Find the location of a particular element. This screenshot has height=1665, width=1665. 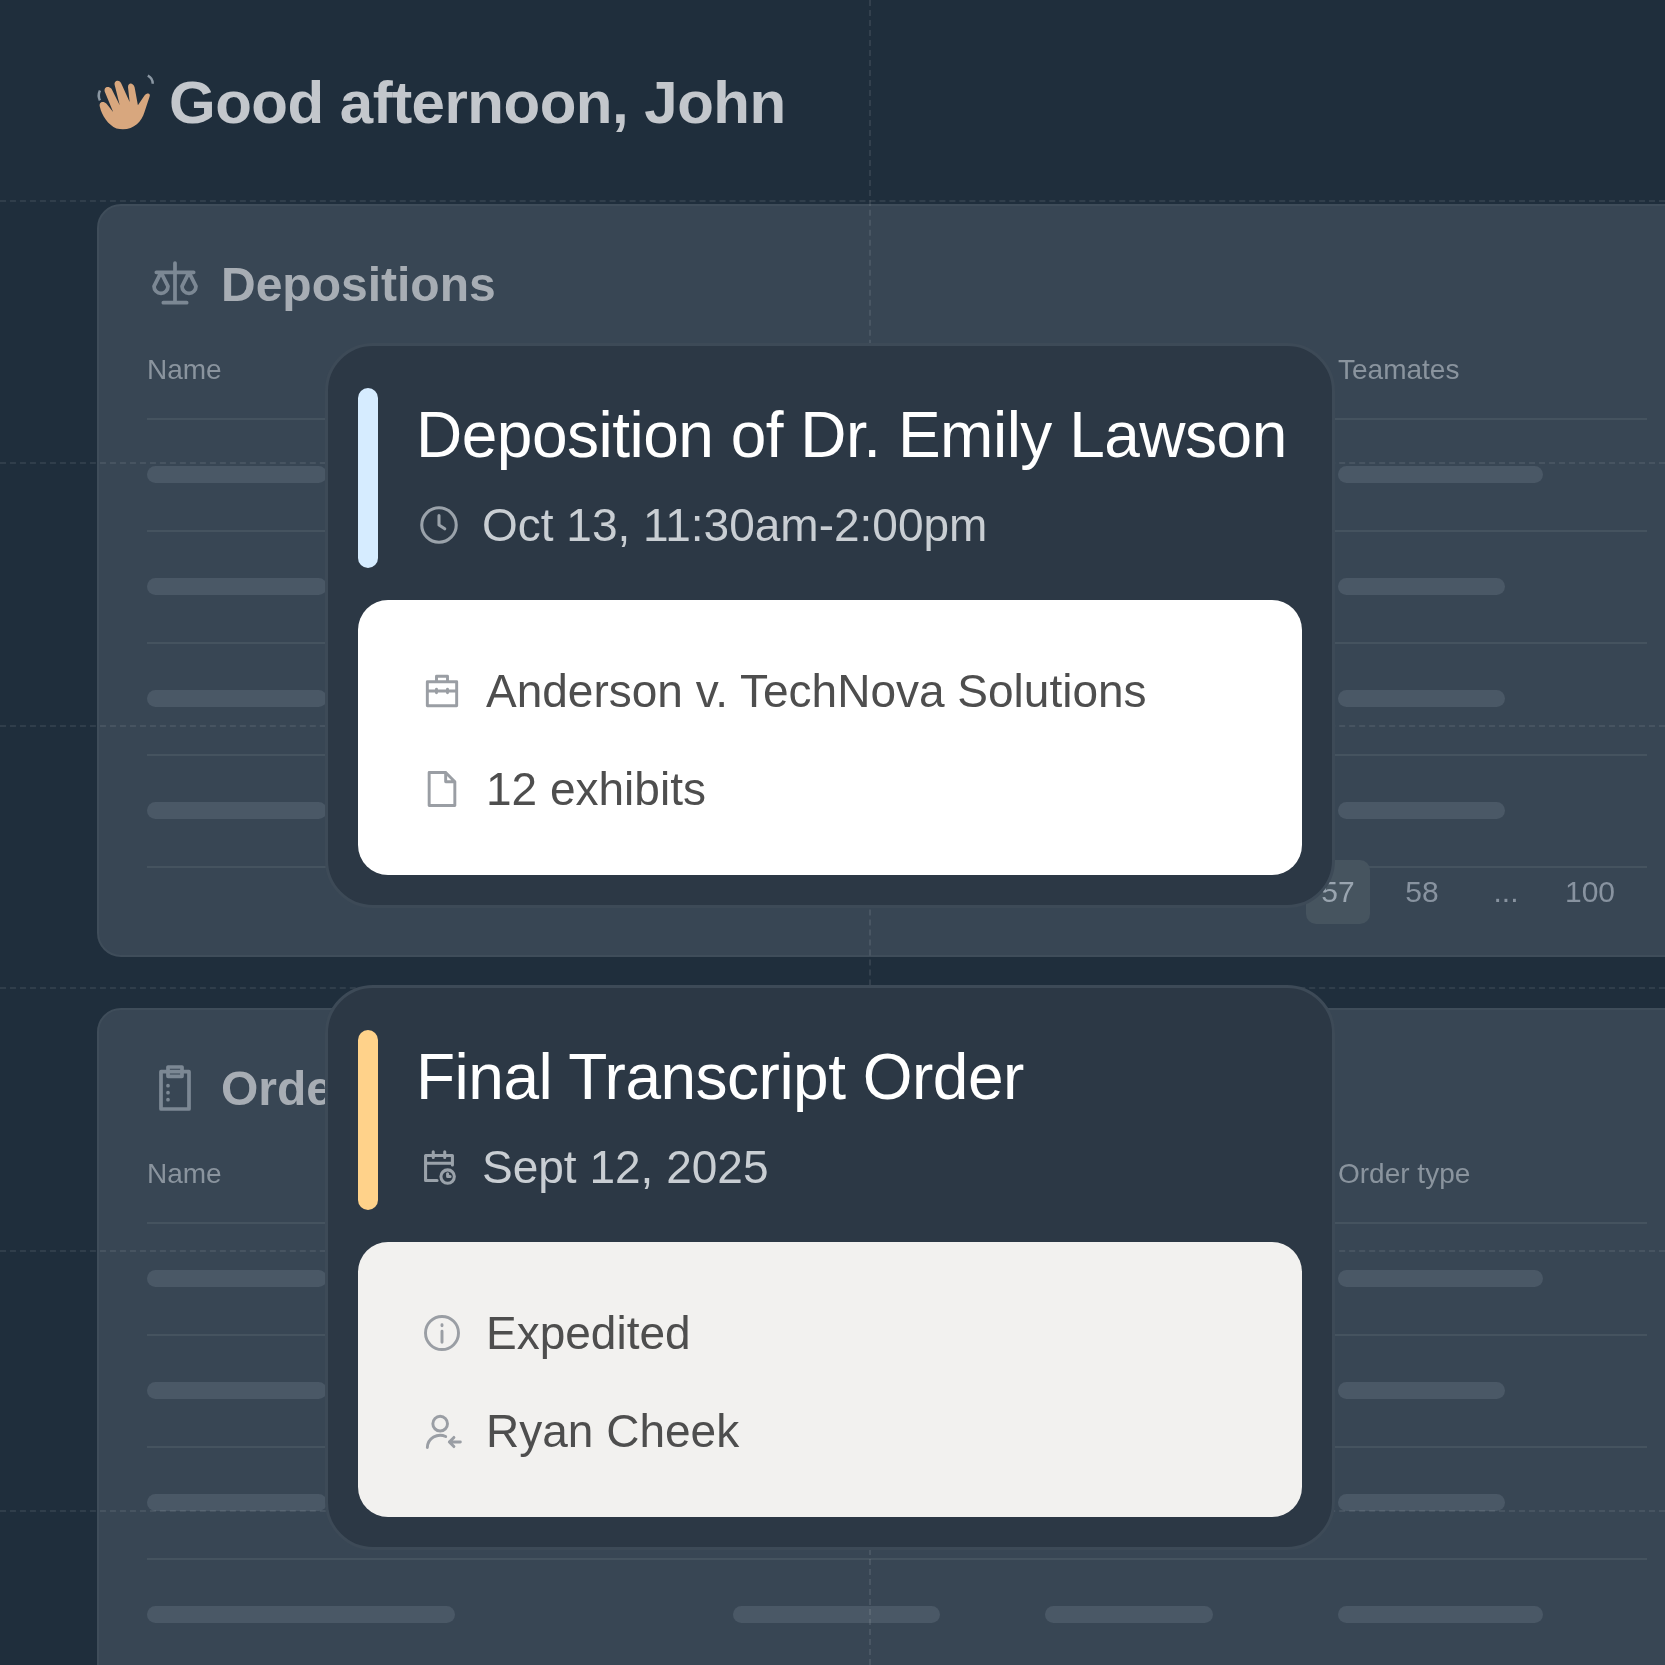

card-title: Final Transcript Order is located at coordinates (720, 1077).